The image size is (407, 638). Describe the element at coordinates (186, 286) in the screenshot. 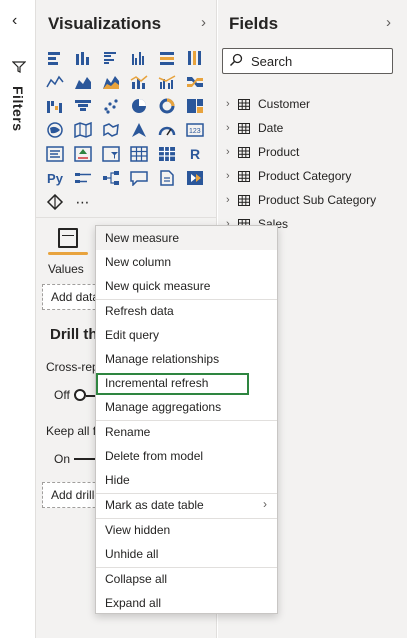

I see `menu-item-new-quick-measure: New quick measure` at that location.